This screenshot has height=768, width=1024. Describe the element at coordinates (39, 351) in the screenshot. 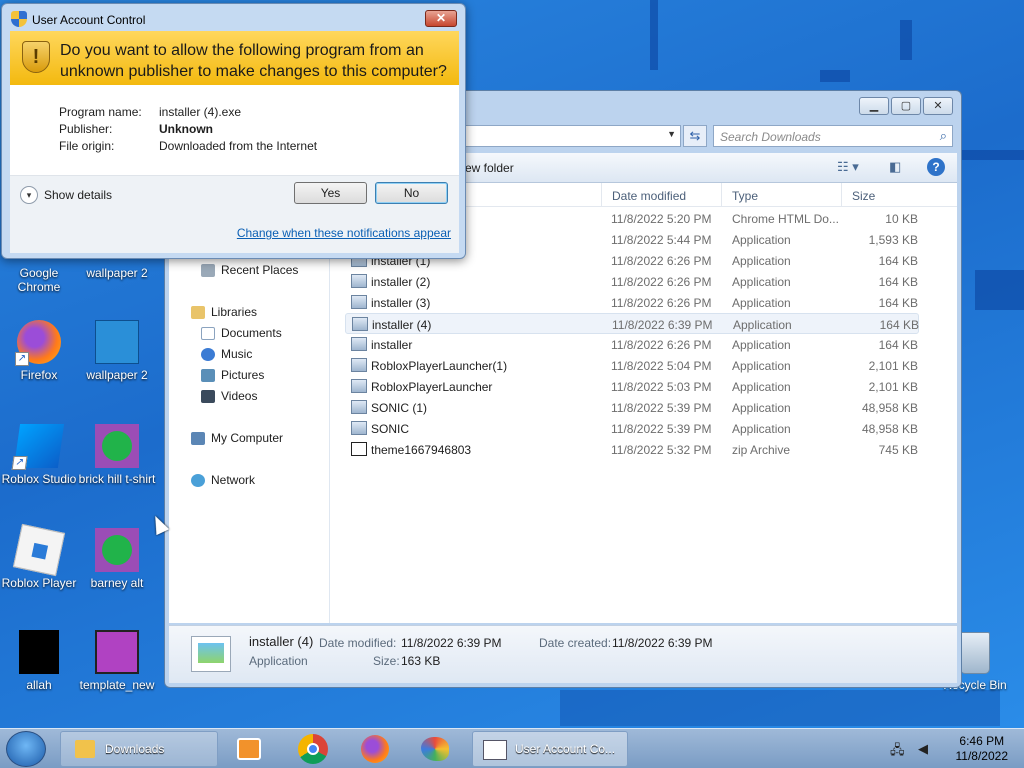

I see `firefox-desktop-icon: ↗ Firefox` at that location.